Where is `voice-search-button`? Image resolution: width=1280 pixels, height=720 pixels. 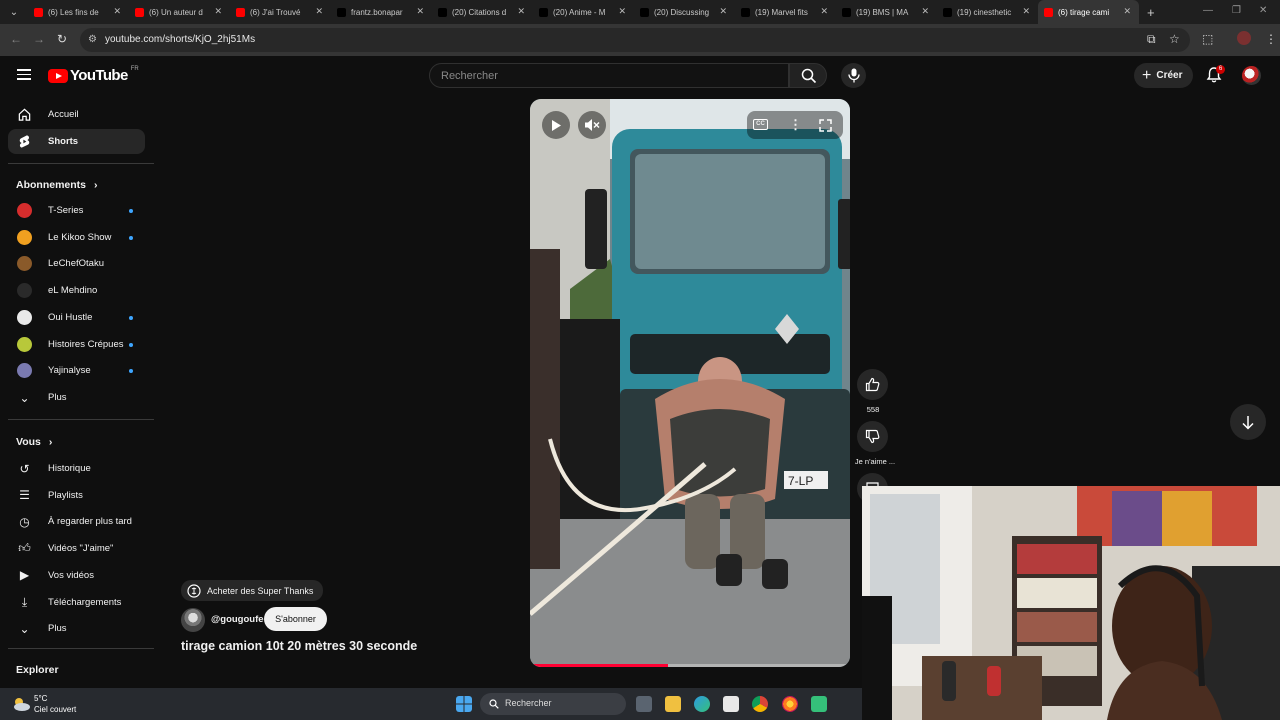
voice-search-button is located at coordinates (853, 75).